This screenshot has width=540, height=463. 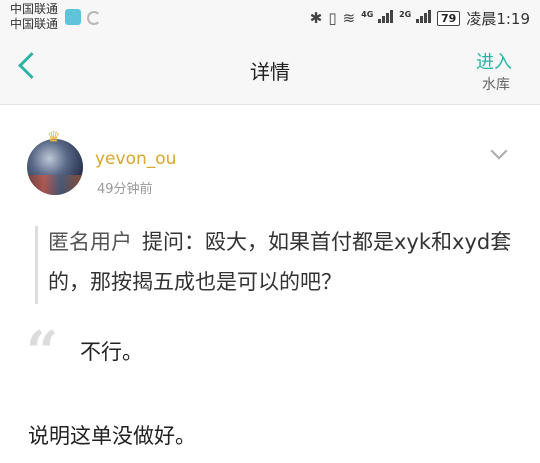 What do you see at coordinates (270, 17) in the screenshot?
I see `status-bar: 中国联通 中国联通 ✱ ▯ ≋ 4G 2G 79 凌晨1:19` at bounding box center [270, 17].